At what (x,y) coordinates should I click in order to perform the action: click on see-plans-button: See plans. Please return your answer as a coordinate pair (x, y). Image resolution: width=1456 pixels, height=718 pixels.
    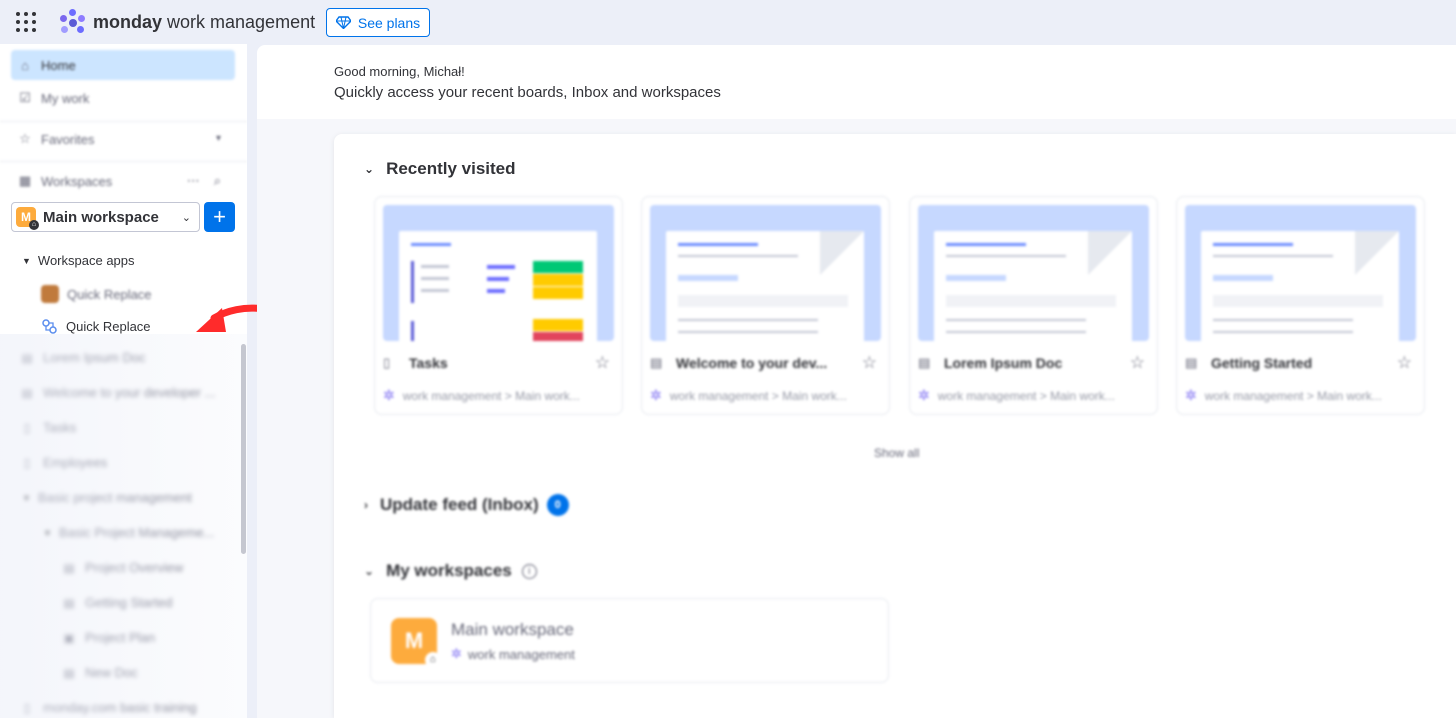
    Looking at the image, I should click on (378, 22).